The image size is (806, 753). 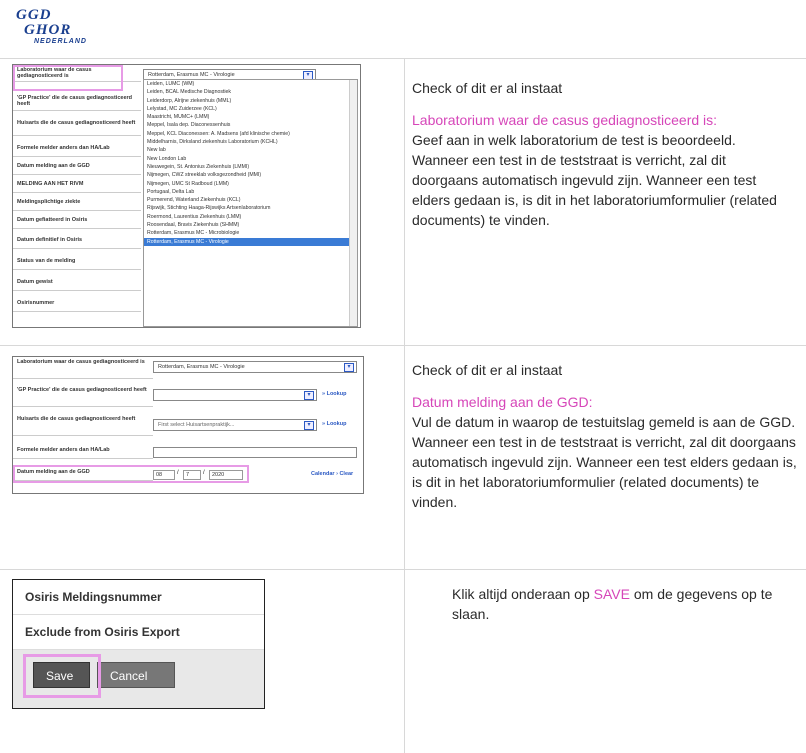 What do you see at coordinates (255, 367) in the screenshot?
I see `lab-select: Rotterdam, Erasmus MC - Virologie ▾` at bounding box center [255, 367].